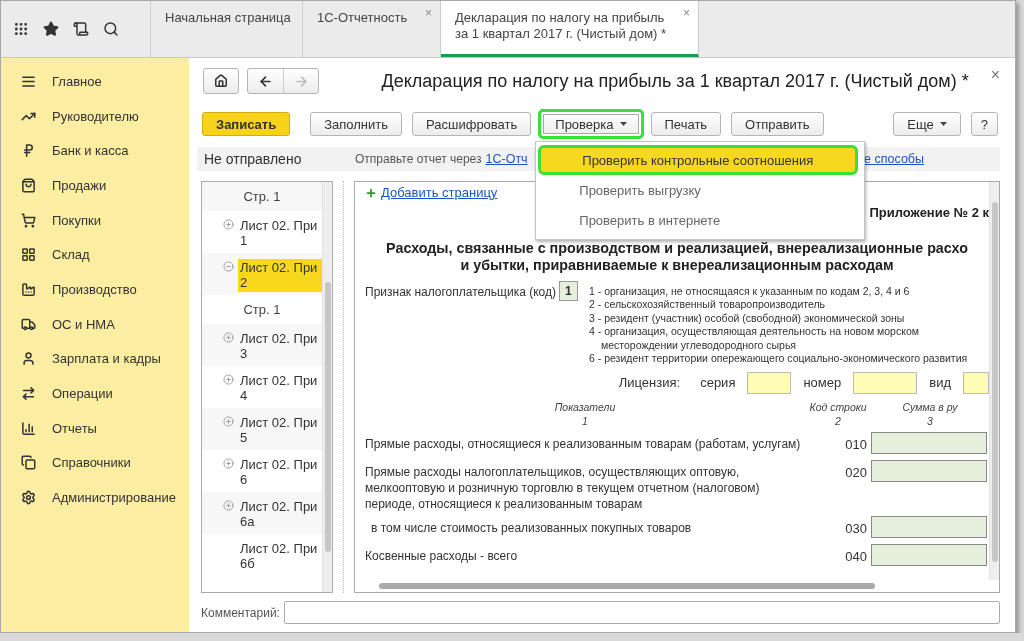 This screenshot has width=1024, height=641. What do you see at coordinates (563, 487) in the screenshot?
I see `row-label: Прямые расходы налогоплательщиков, осуществляющих оптовую, мелкооптовую и розничную торговлю в текущем отчетном (налоговом) периоде, относящиеся к реализованным товарам` at bounding box center [563, 487].